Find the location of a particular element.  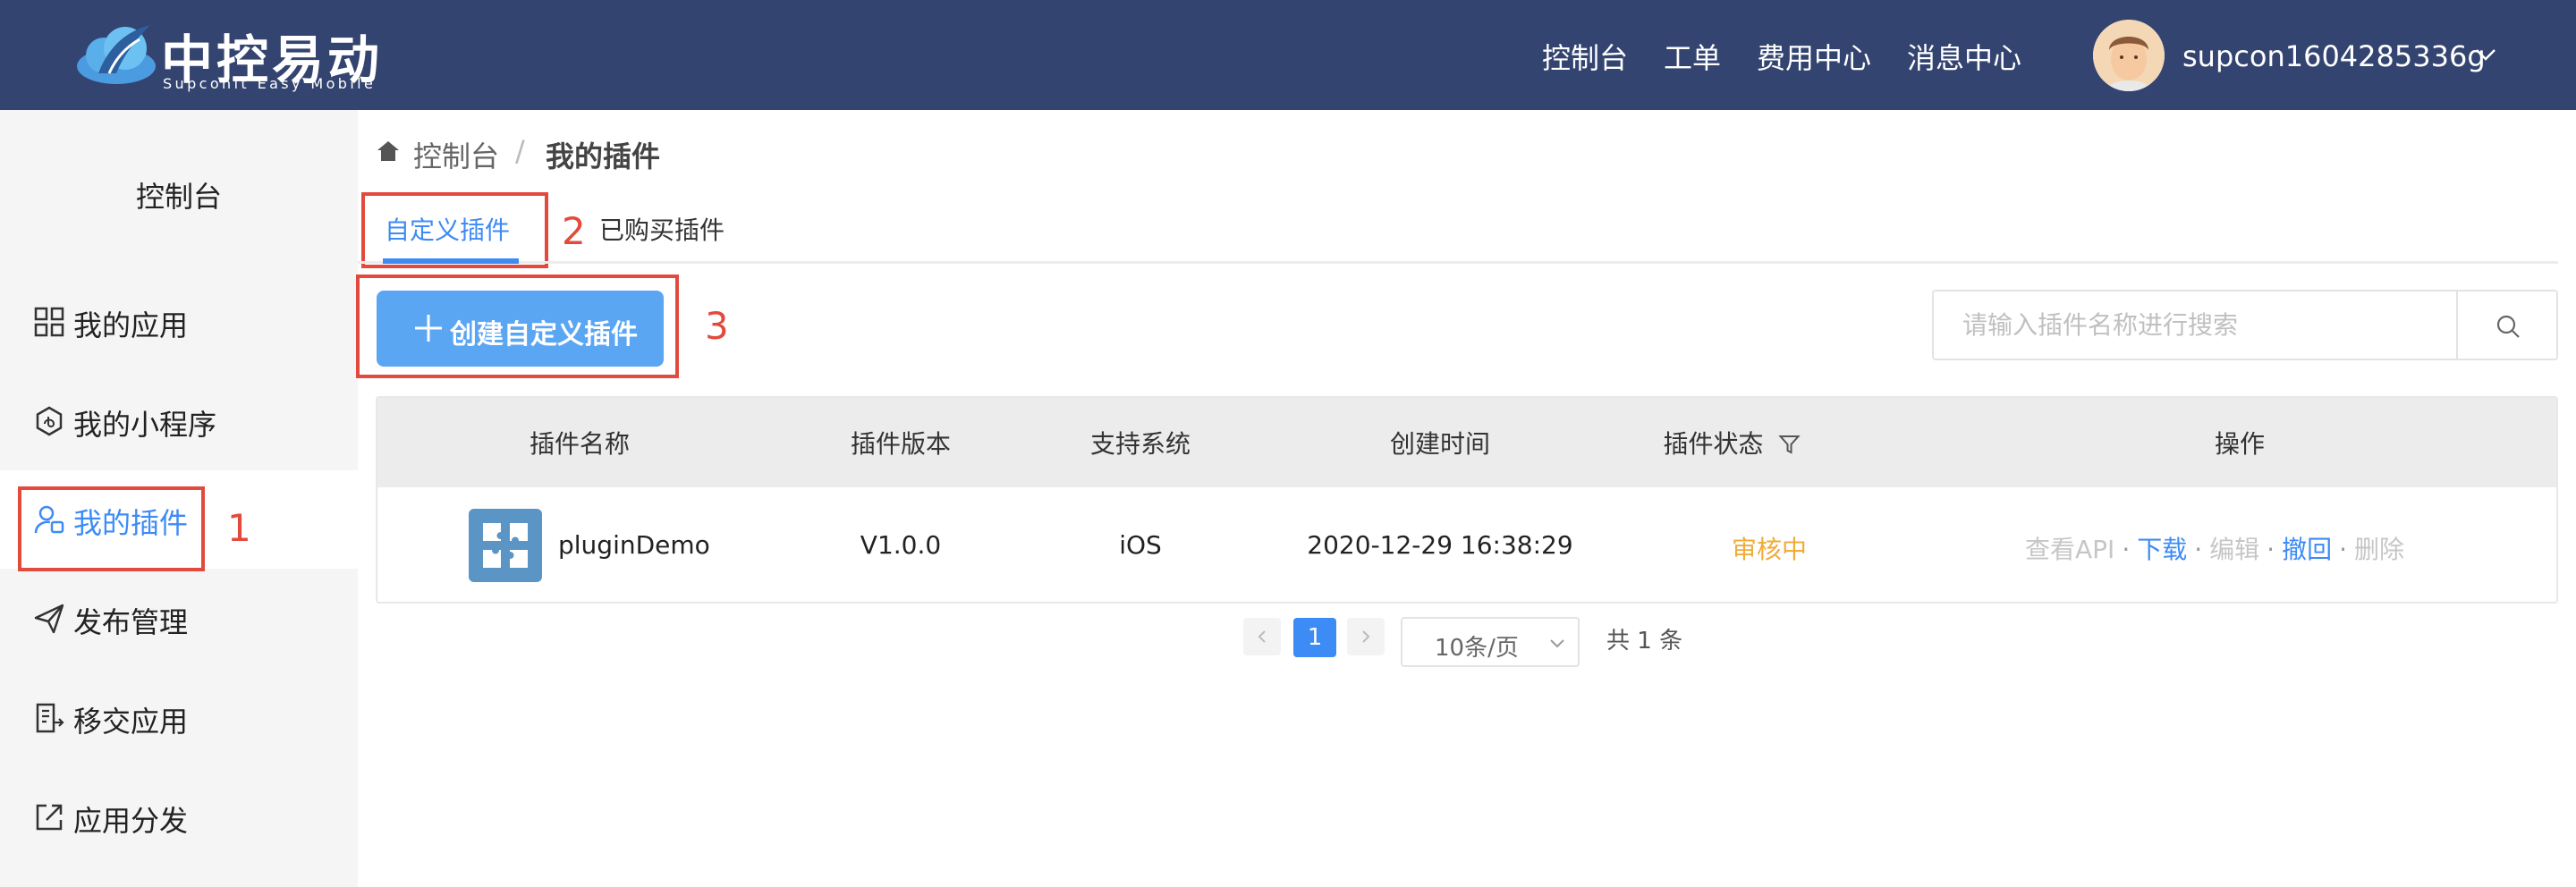

nav-console: 控制台 is located at coordinates (1585, 57).